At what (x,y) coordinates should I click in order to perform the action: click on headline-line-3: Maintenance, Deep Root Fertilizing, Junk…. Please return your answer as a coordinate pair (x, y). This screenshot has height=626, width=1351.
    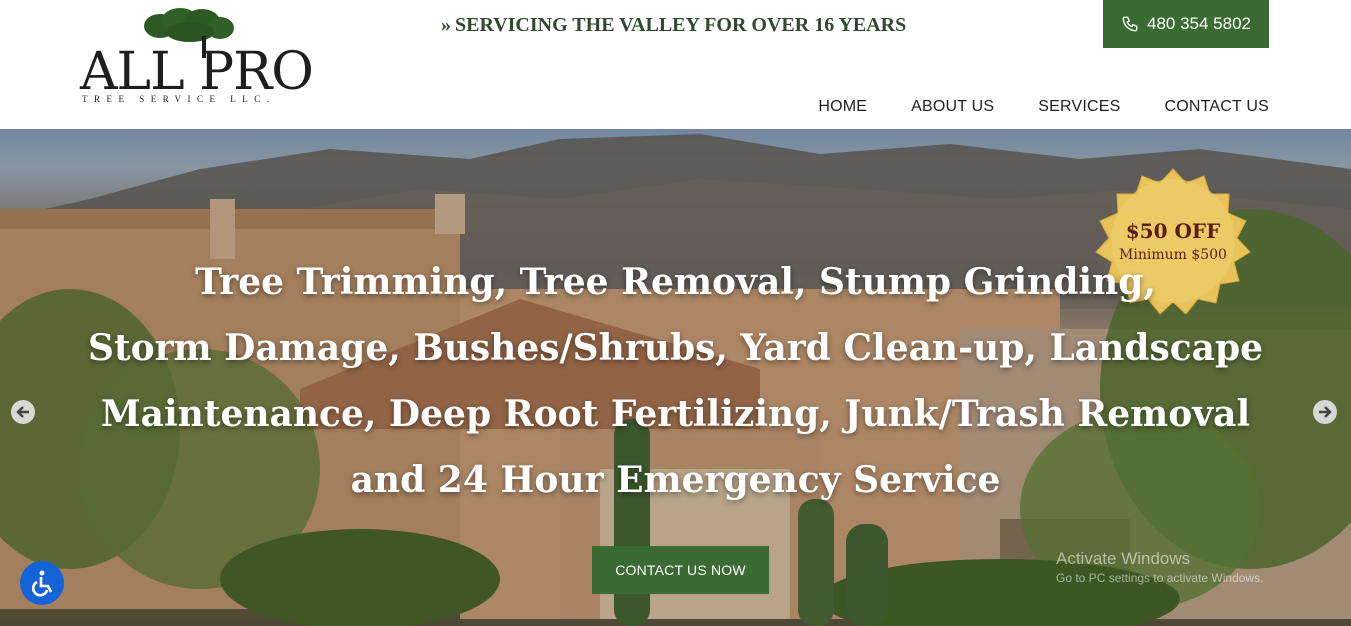
    Looking at the image, I should click on (675, 414).